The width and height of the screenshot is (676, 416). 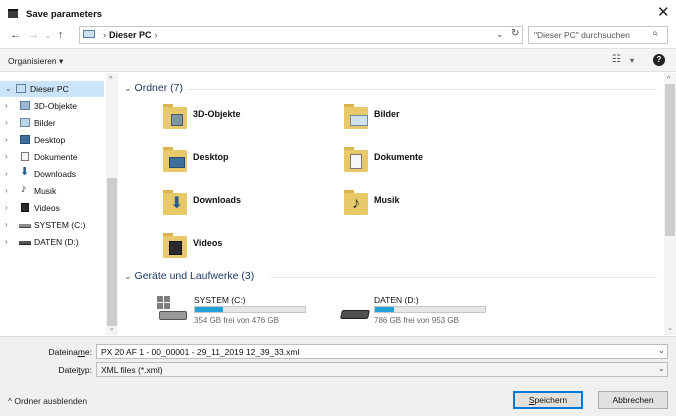 What do you see at coordinates (670, 328) in the screenshot?
I see `content-scroll-down-icon: ⌄` at bounding box center [670, 328].